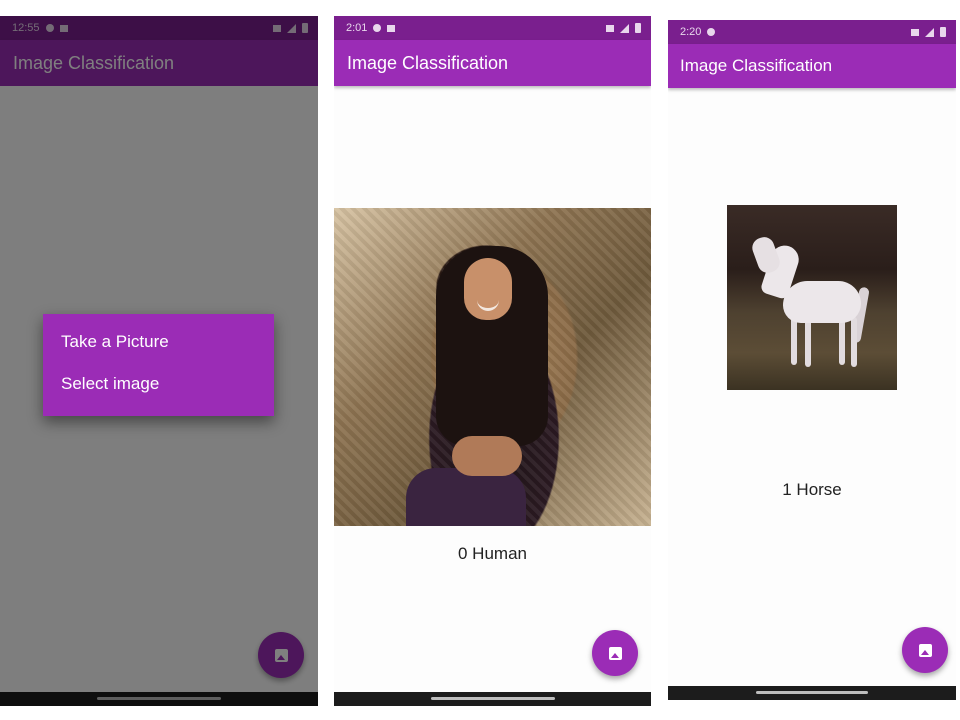 The width and height of the screenshot is (960, 720). Describe the element at coordinates (691, 32) in the screenshot. I see `status-time: 2:20` at that location.